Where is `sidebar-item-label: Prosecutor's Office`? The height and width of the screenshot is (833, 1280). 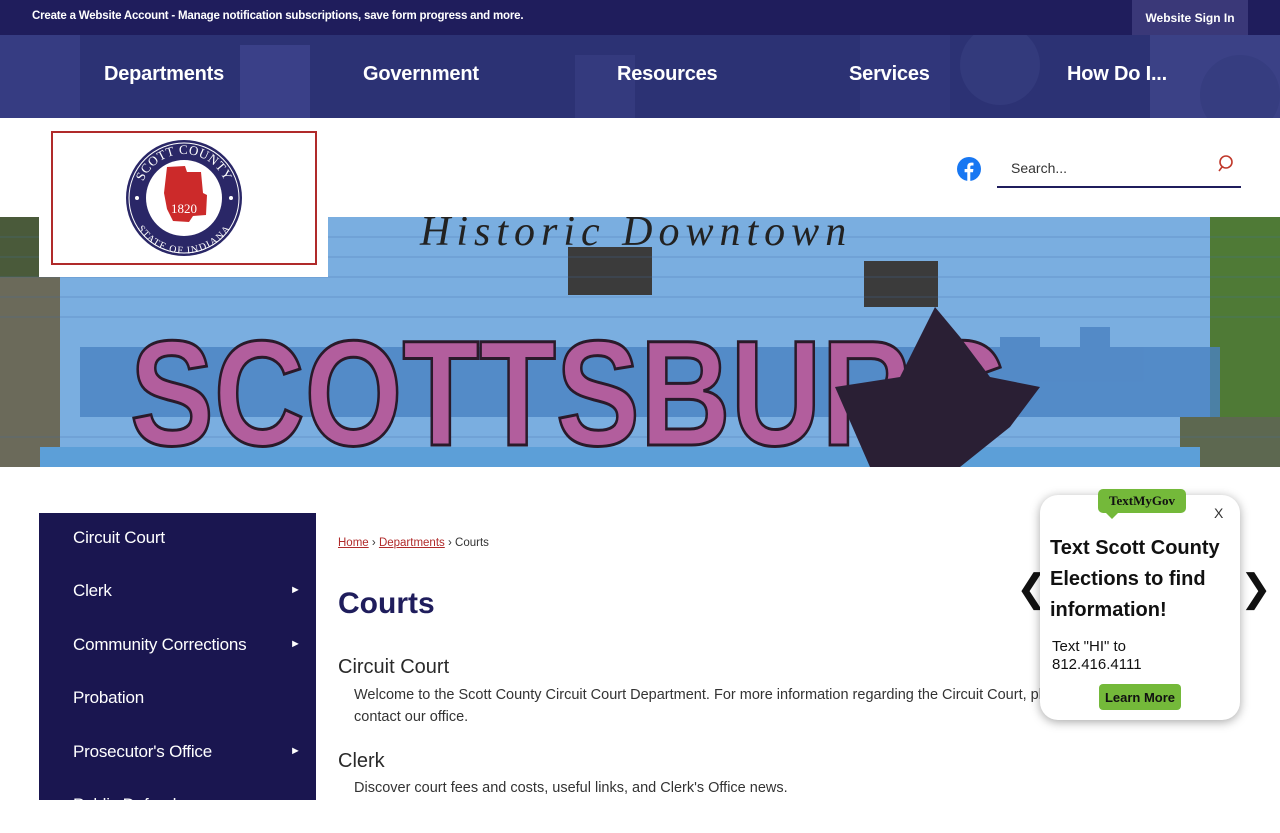 sidebar-item-label: Prosecutor's Office is located at coordinates (142, 751).